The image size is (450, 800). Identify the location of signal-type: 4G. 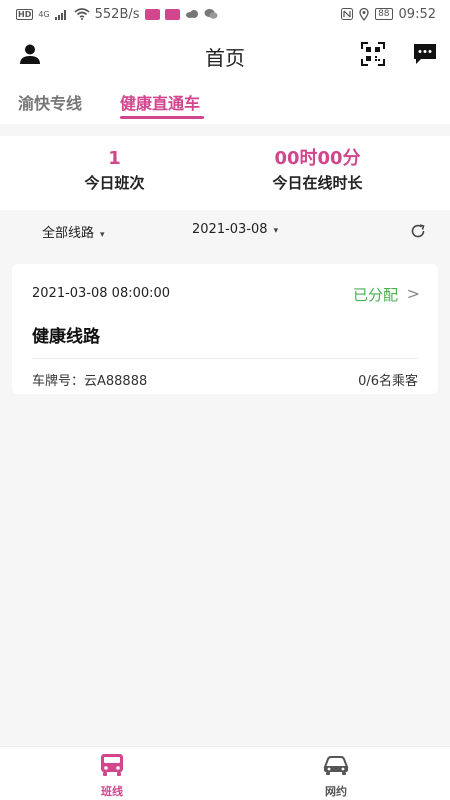
(44, 14).